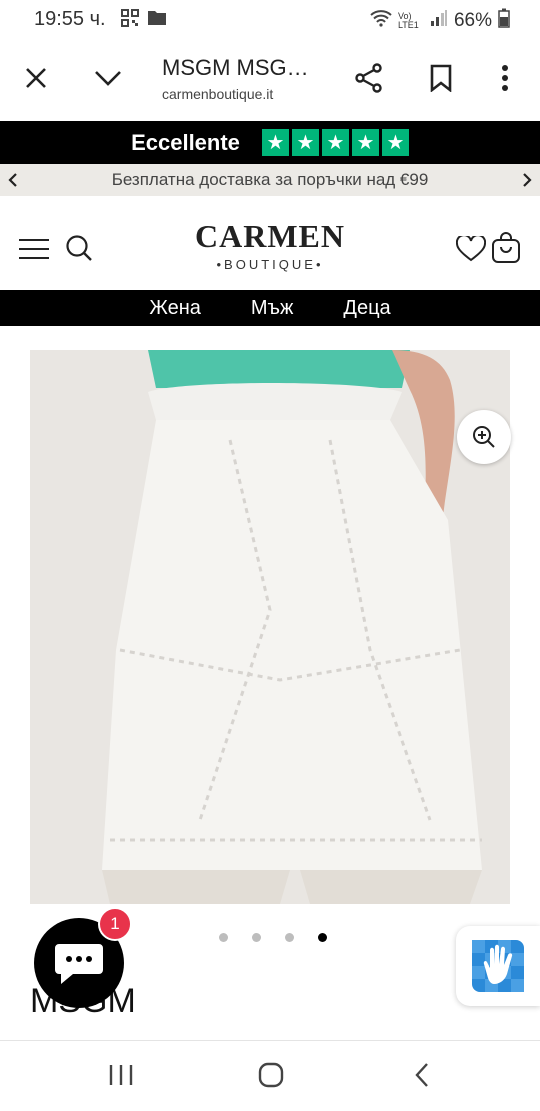  I want to click on nav-item-kids: Деца, so click(366, 308).